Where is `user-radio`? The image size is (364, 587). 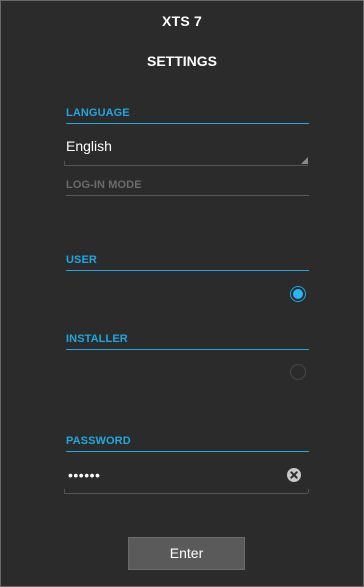 user-radio is located at coordinates (298, 294).